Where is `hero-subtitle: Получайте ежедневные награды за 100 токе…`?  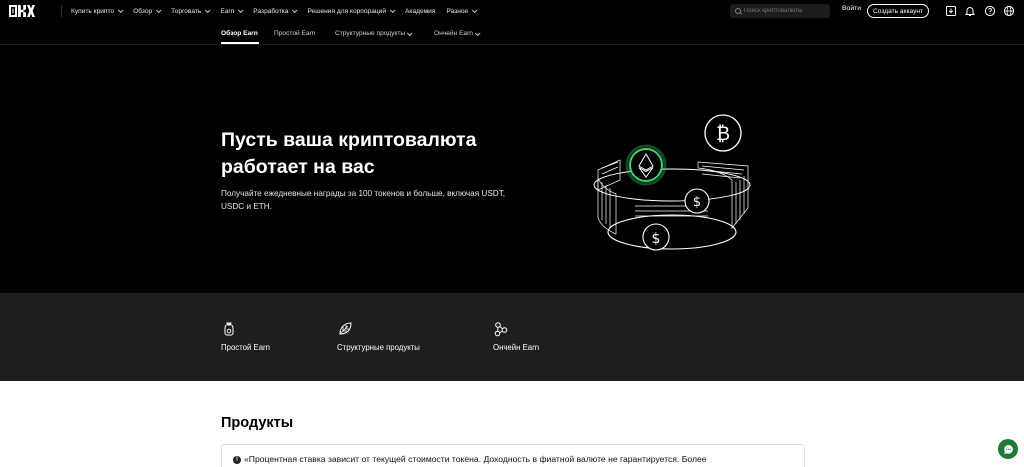
hero-subtitle: Получайте ежедневные награды за 100 токе… is located at coordinates (381, 200).